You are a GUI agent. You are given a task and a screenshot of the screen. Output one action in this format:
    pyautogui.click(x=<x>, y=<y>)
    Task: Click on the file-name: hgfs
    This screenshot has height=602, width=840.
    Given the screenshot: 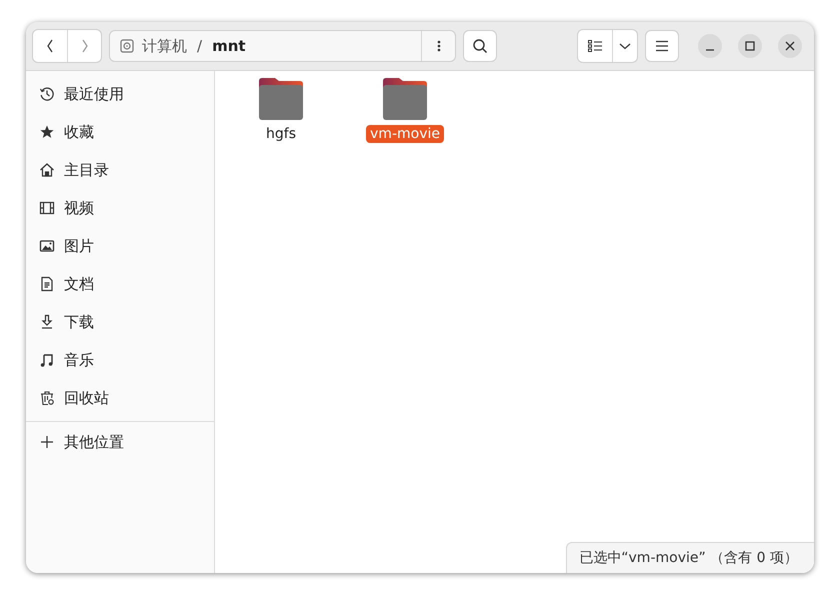 What is the action you would take?
    pyautogui.click(x=281, y=134)
    